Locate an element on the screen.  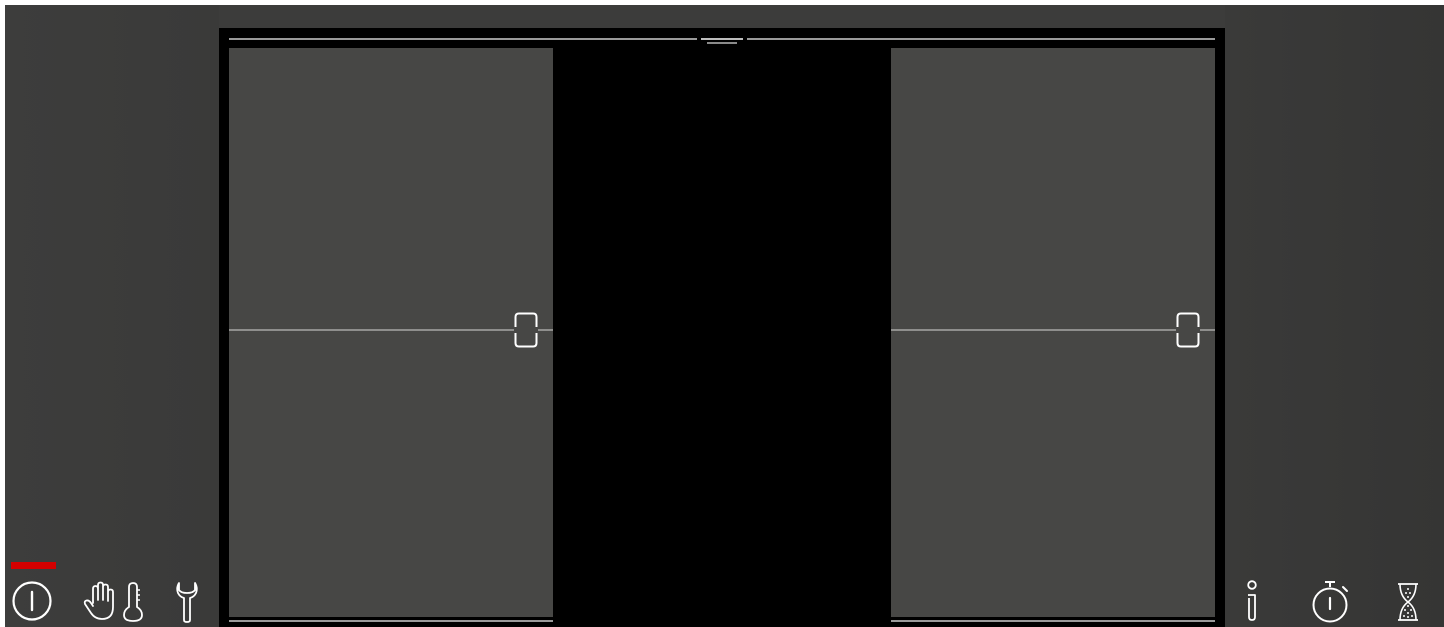
bottom-rail-left is located at coordinates (391, 621).